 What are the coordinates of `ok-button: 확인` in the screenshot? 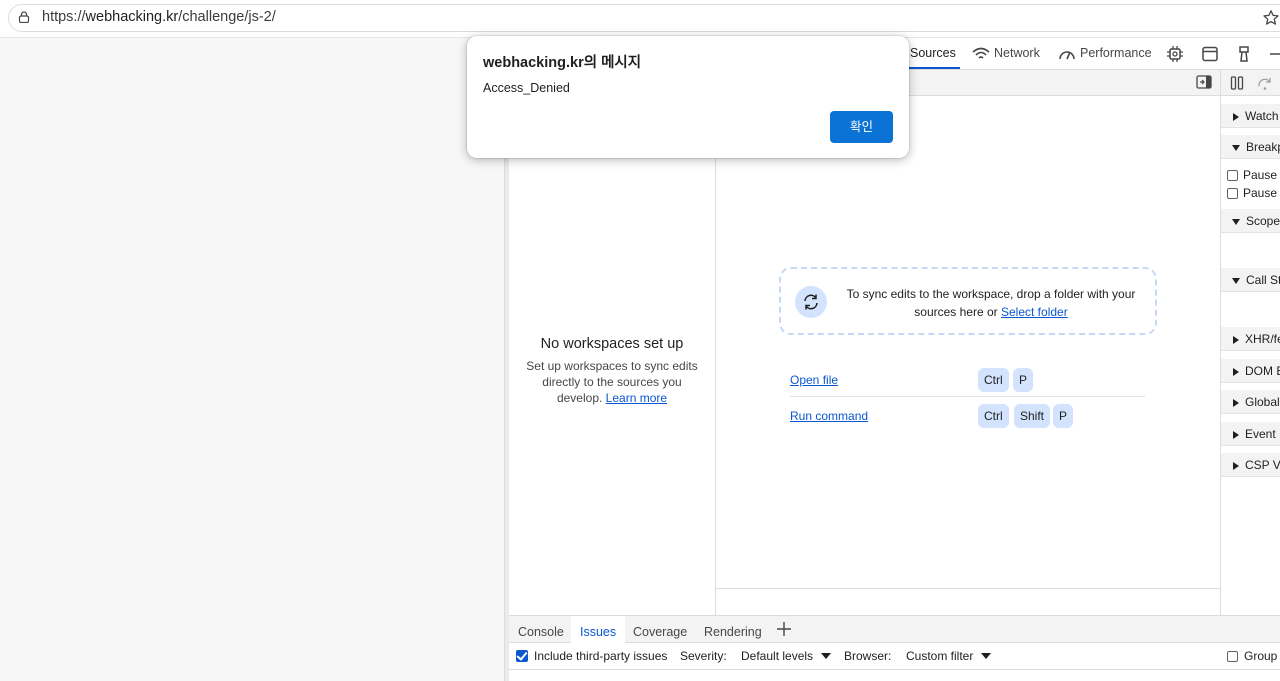 It's located at (861, 127).